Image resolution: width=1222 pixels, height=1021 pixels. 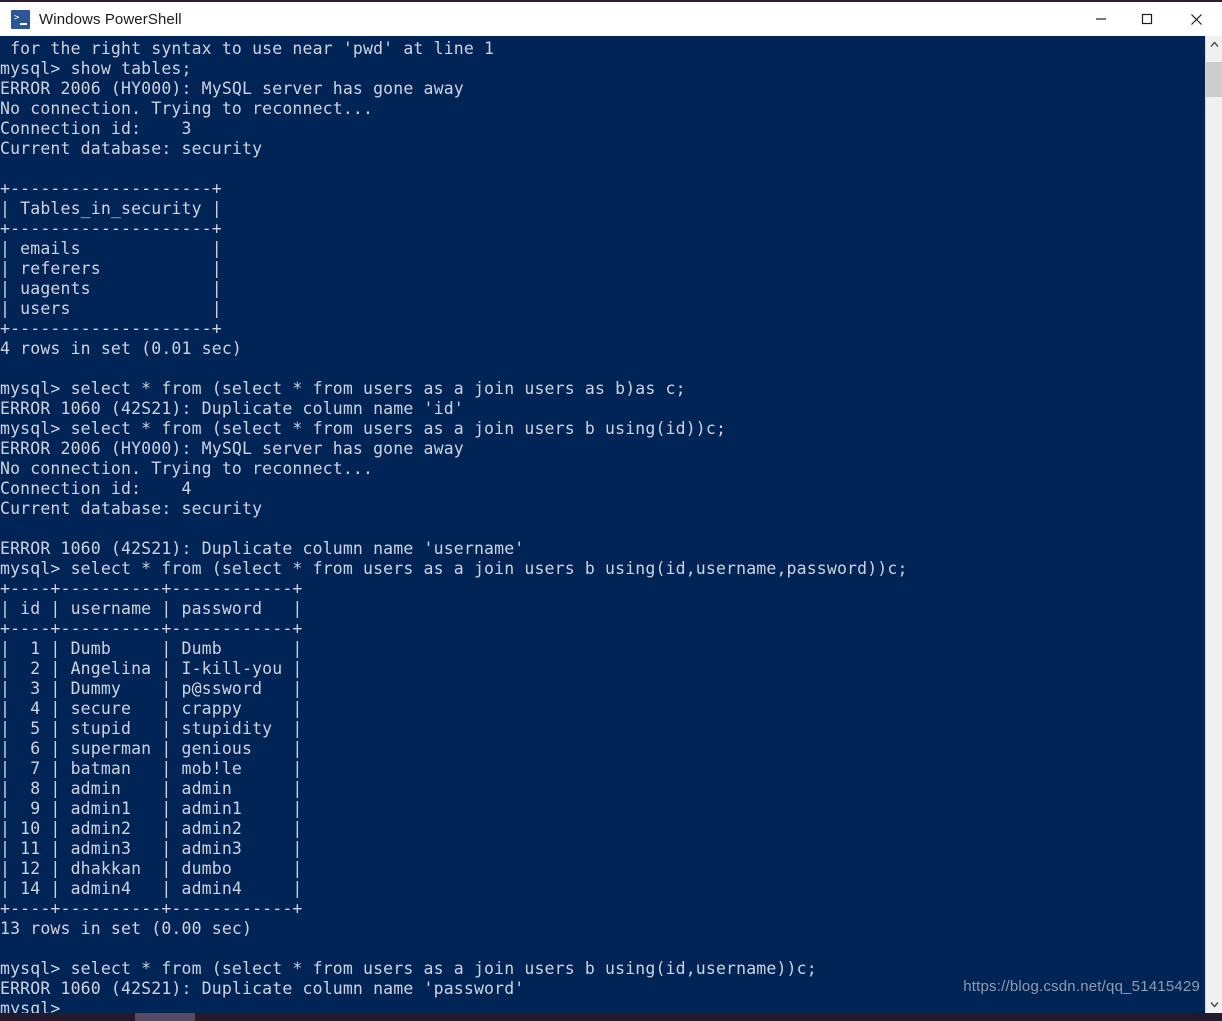 I want to click on taskbar-strip, so click(x=611, y=1017).